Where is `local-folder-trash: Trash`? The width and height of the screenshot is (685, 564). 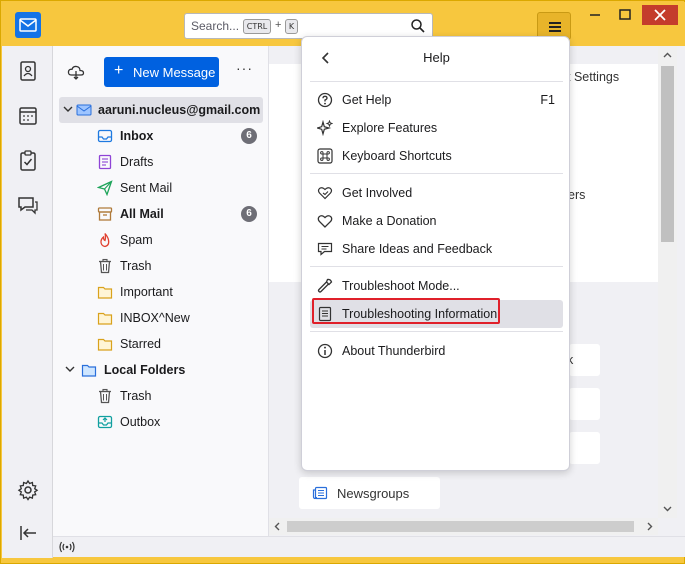
local-folder-trash: Trash is located at coordinates (161, 396).